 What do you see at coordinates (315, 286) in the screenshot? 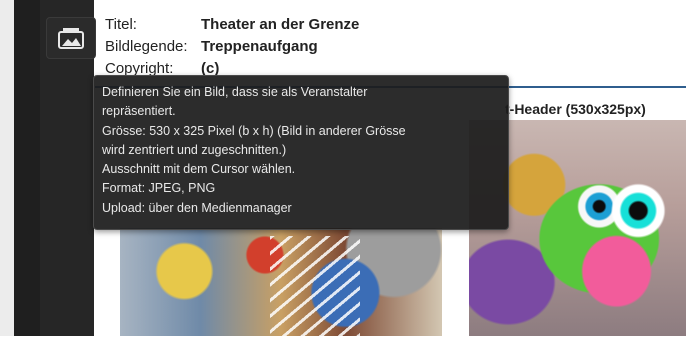
I see `stairs-overlay` at bounding box center [315, 286].